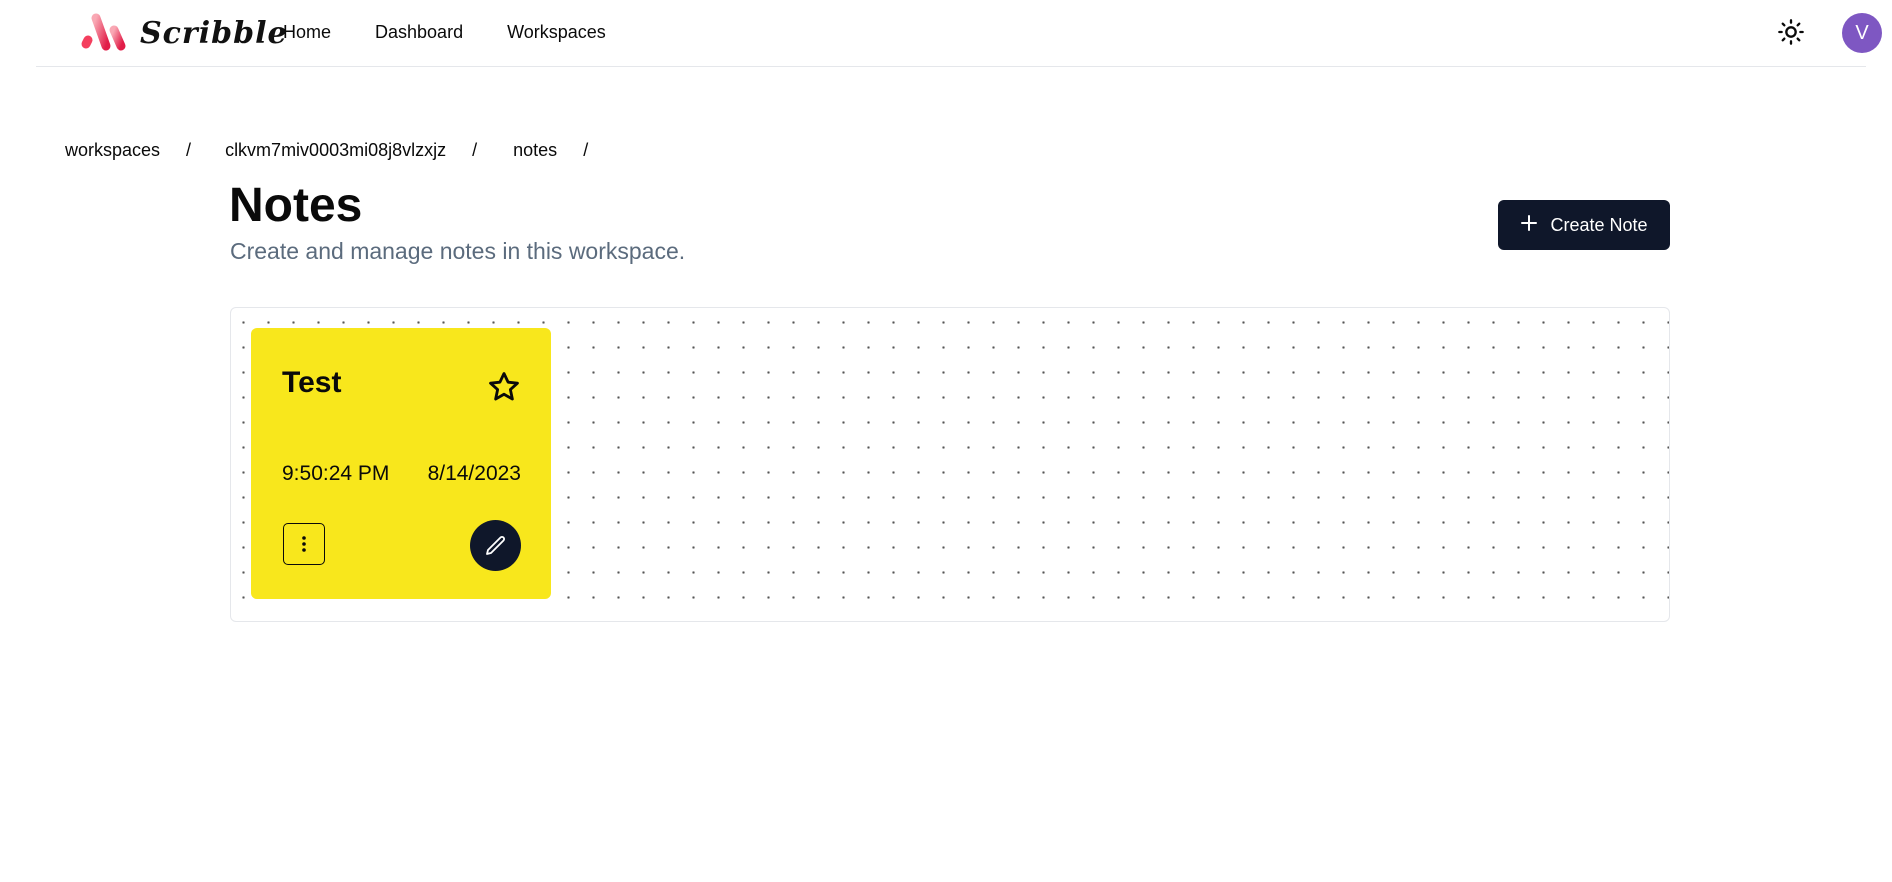  Describe the element at coordinates (335, 150) in the screenshot. I see `breadcrumb-workspace-id: clkvm7miv0003mi08j8vlzxjz` at that location.